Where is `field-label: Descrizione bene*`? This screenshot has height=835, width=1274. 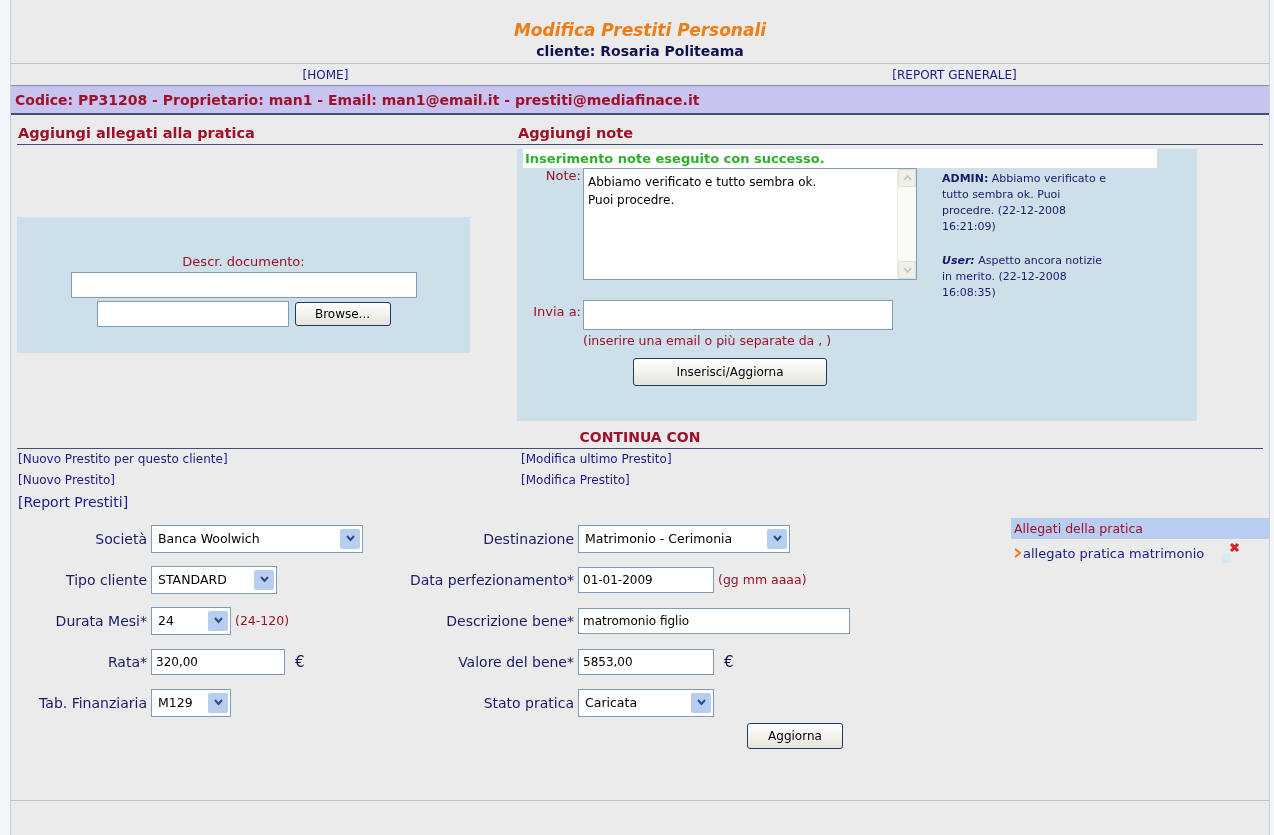
field-label: Descrizione bene* is located at coordinates (509, 620).